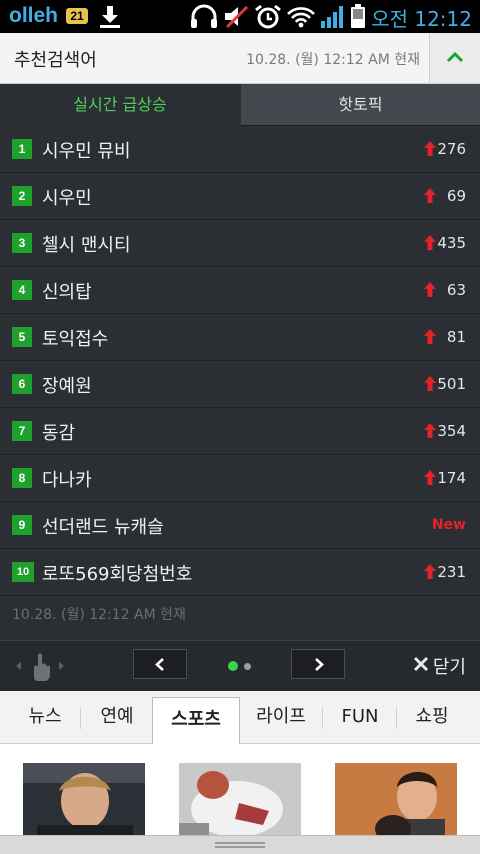 This screenshot has height=854, width=480. I want to click on rank-badge: 10, so click(23, 572).